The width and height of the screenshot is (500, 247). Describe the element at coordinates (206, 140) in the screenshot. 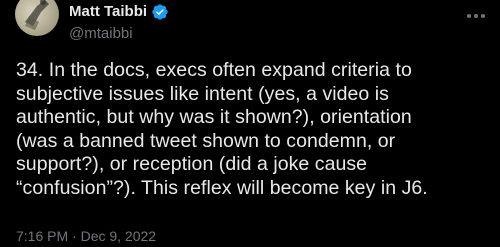

I see `tweet-text-line: (was a banned tweet shown to condemn, or` at that location.